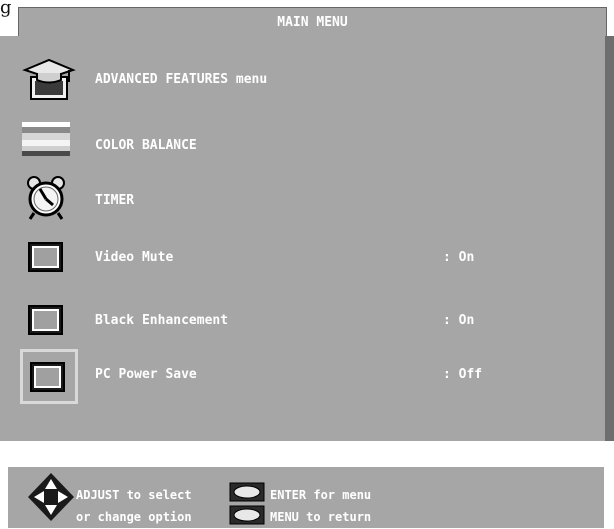  I want to click on menu-item-label: ADVANCED FEATURES menu, so click(181, 79).